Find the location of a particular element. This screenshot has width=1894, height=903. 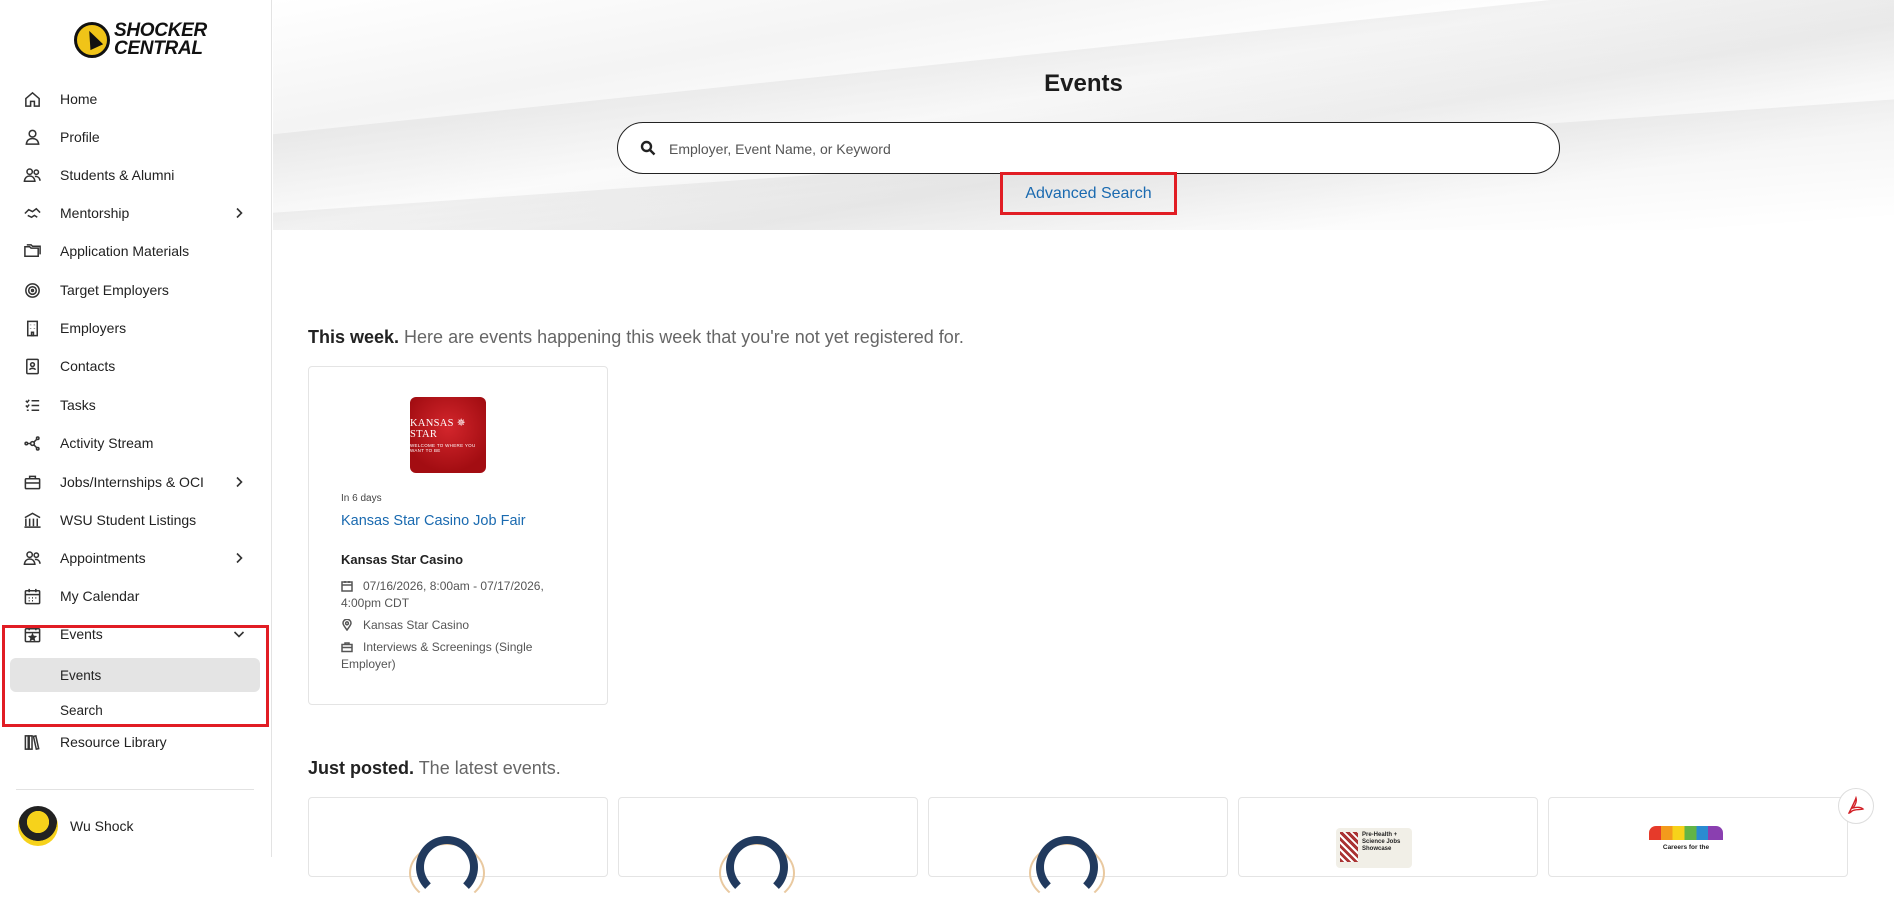

event-thumbnail: Careers for the is located at coordinates (1686, 846).